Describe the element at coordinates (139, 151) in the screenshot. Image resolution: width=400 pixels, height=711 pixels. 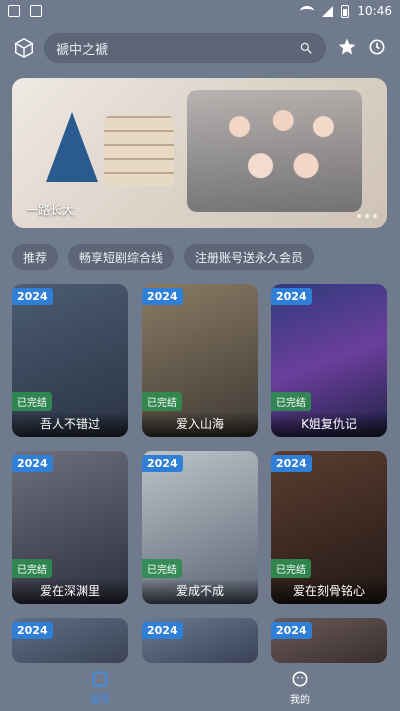
I see `banner-image-shelf` at that location.